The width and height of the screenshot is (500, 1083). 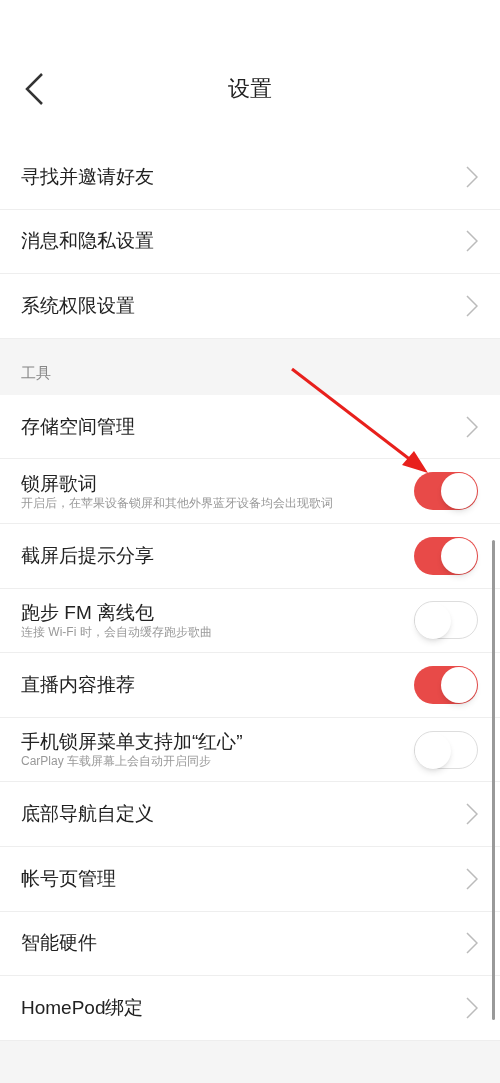 What do you see at coordinates (34, 89) in the screenshot?
I see `back-icon` at bounding box center [34, 89].